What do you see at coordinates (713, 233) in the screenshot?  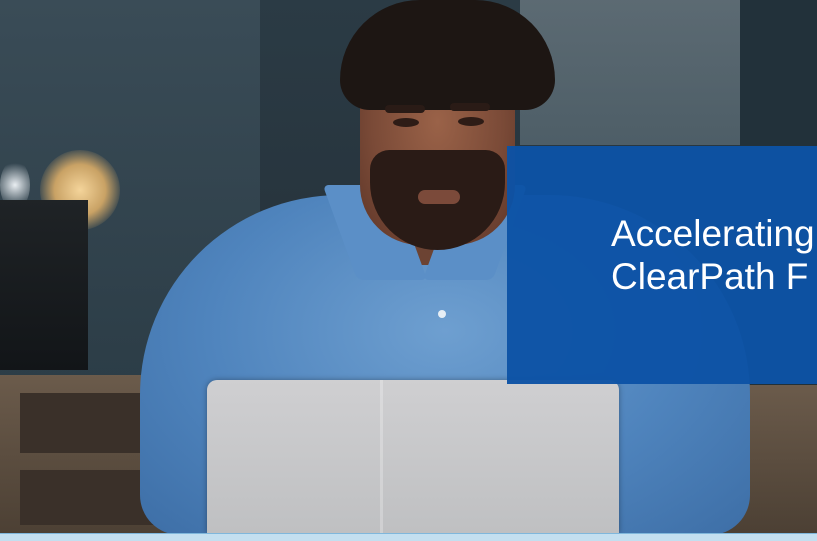 I see `hero-title-line-1: Accelerating` at bounding box center [713, 233].